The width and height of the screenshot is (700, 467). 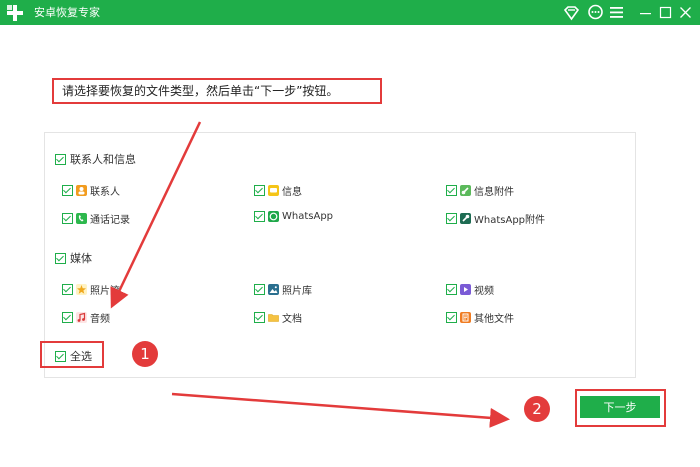 What do you see at coordinates (145, 354) in the screenshot?
I see `step-badge-1: 1` at bounding box center [145, 354].